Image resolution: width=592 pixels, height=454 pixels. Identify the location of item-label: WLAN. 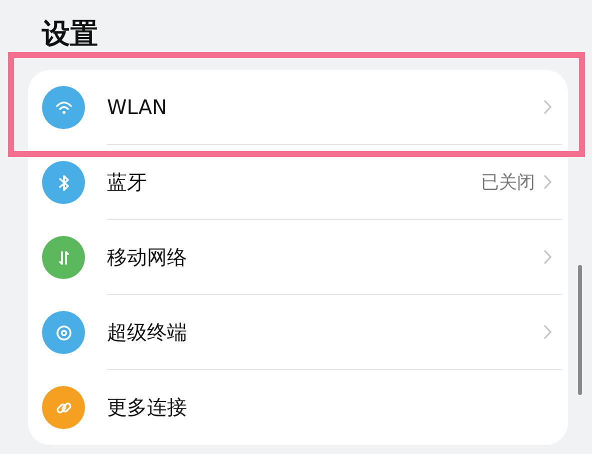
(137, 107).